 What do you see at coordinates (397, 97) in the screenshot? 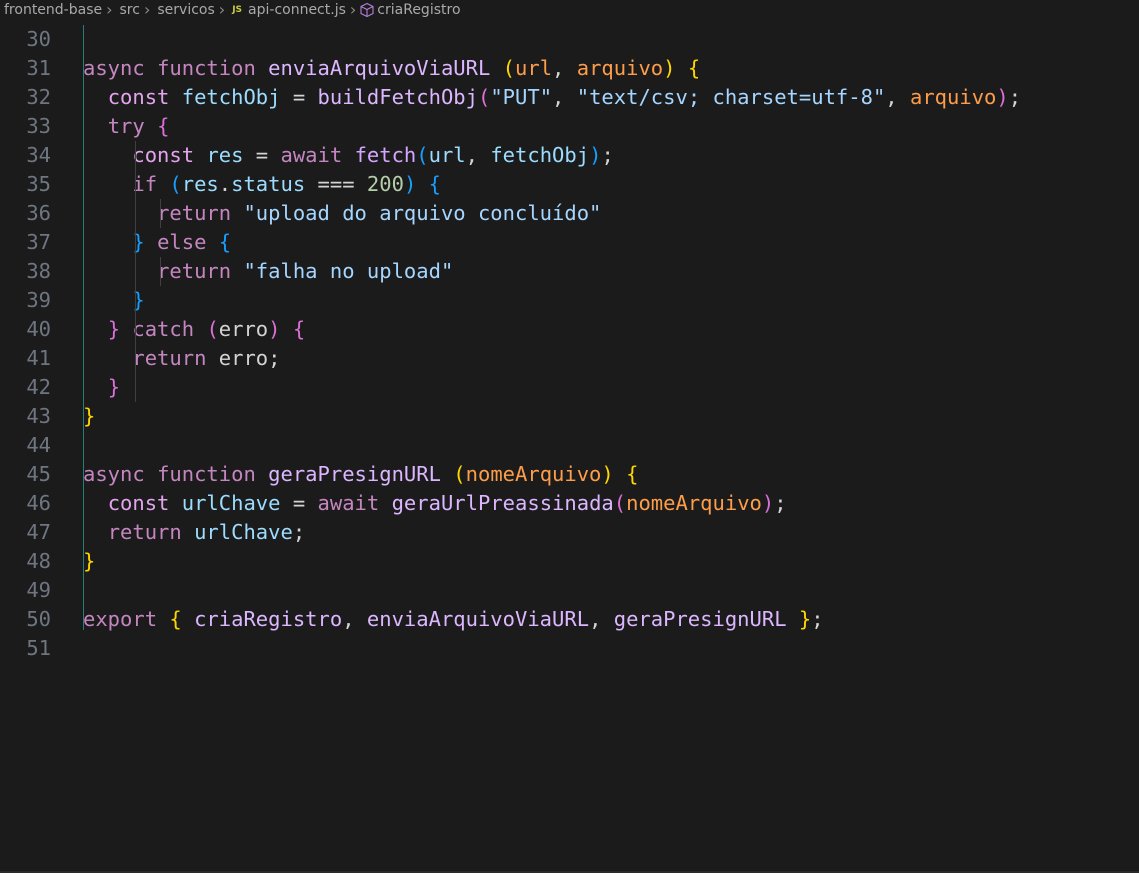
I see `code-token: buildFetchObj` at bounding box center [397, 97].